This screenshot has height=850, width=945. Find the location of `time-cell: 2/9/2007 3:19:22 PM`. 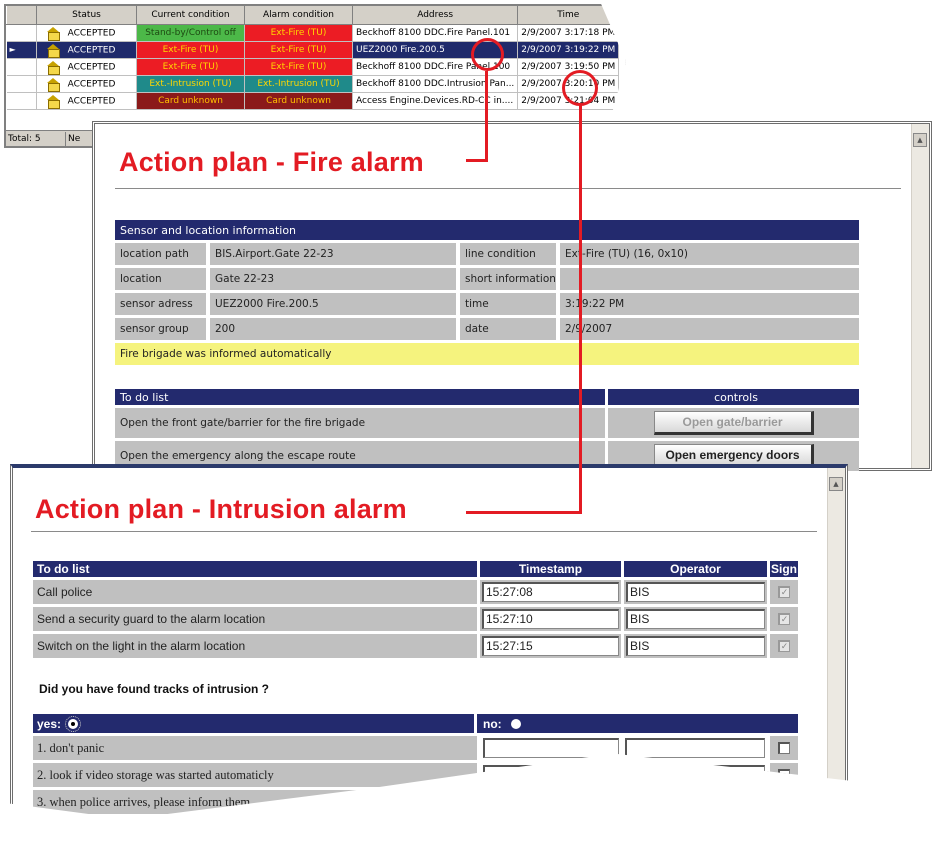

time-cell: 2/9/2007 3:19:22 PM is located at coordinates (568, 50).